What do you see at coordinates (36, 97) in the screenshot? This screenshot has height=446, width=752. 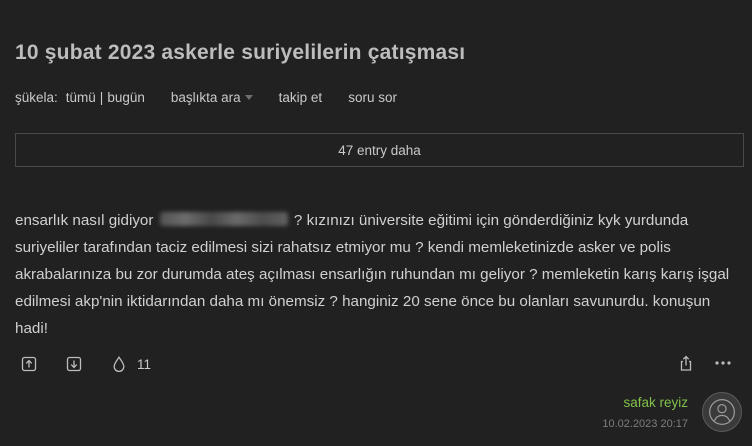 I see `sukela-label: şükela:` at bounding box center [36, 97].